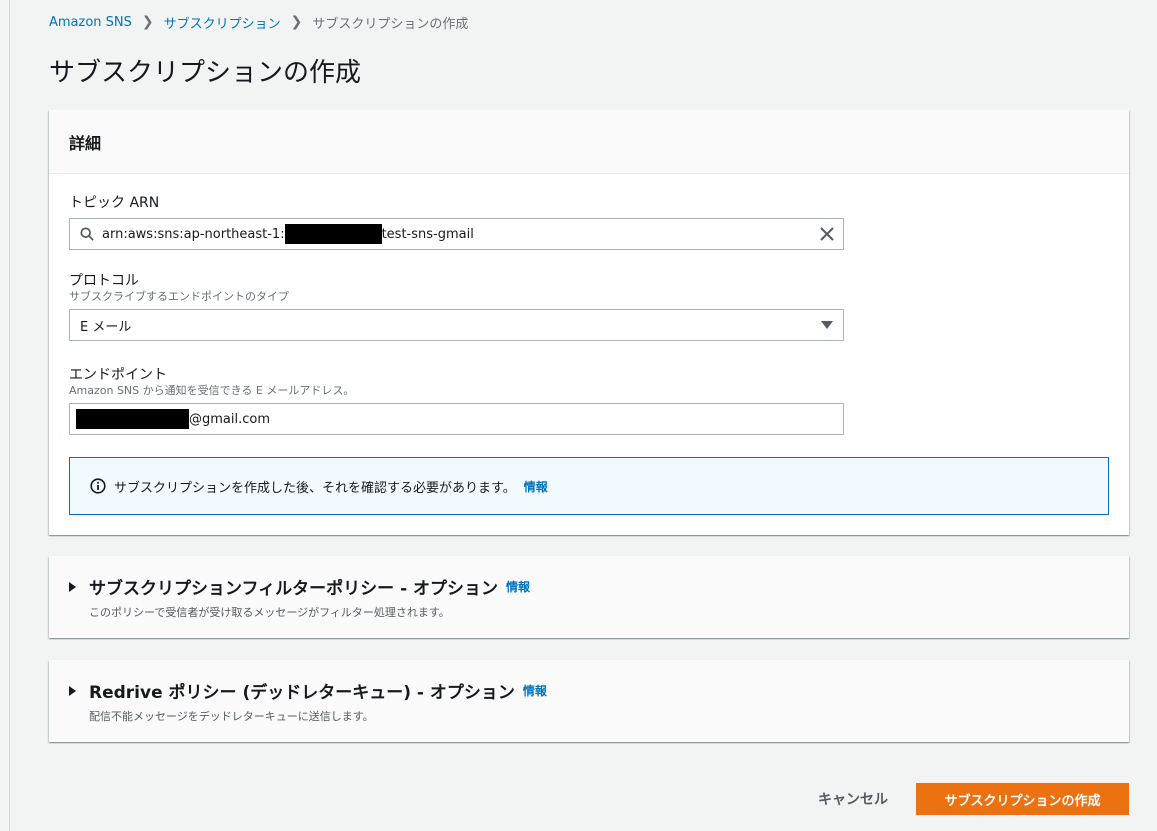 The image size is (1157, 831). Describe the element at coordinates (114, 203) in the screenshot. I see `topic-arn-label: トピック ARN` at that location.